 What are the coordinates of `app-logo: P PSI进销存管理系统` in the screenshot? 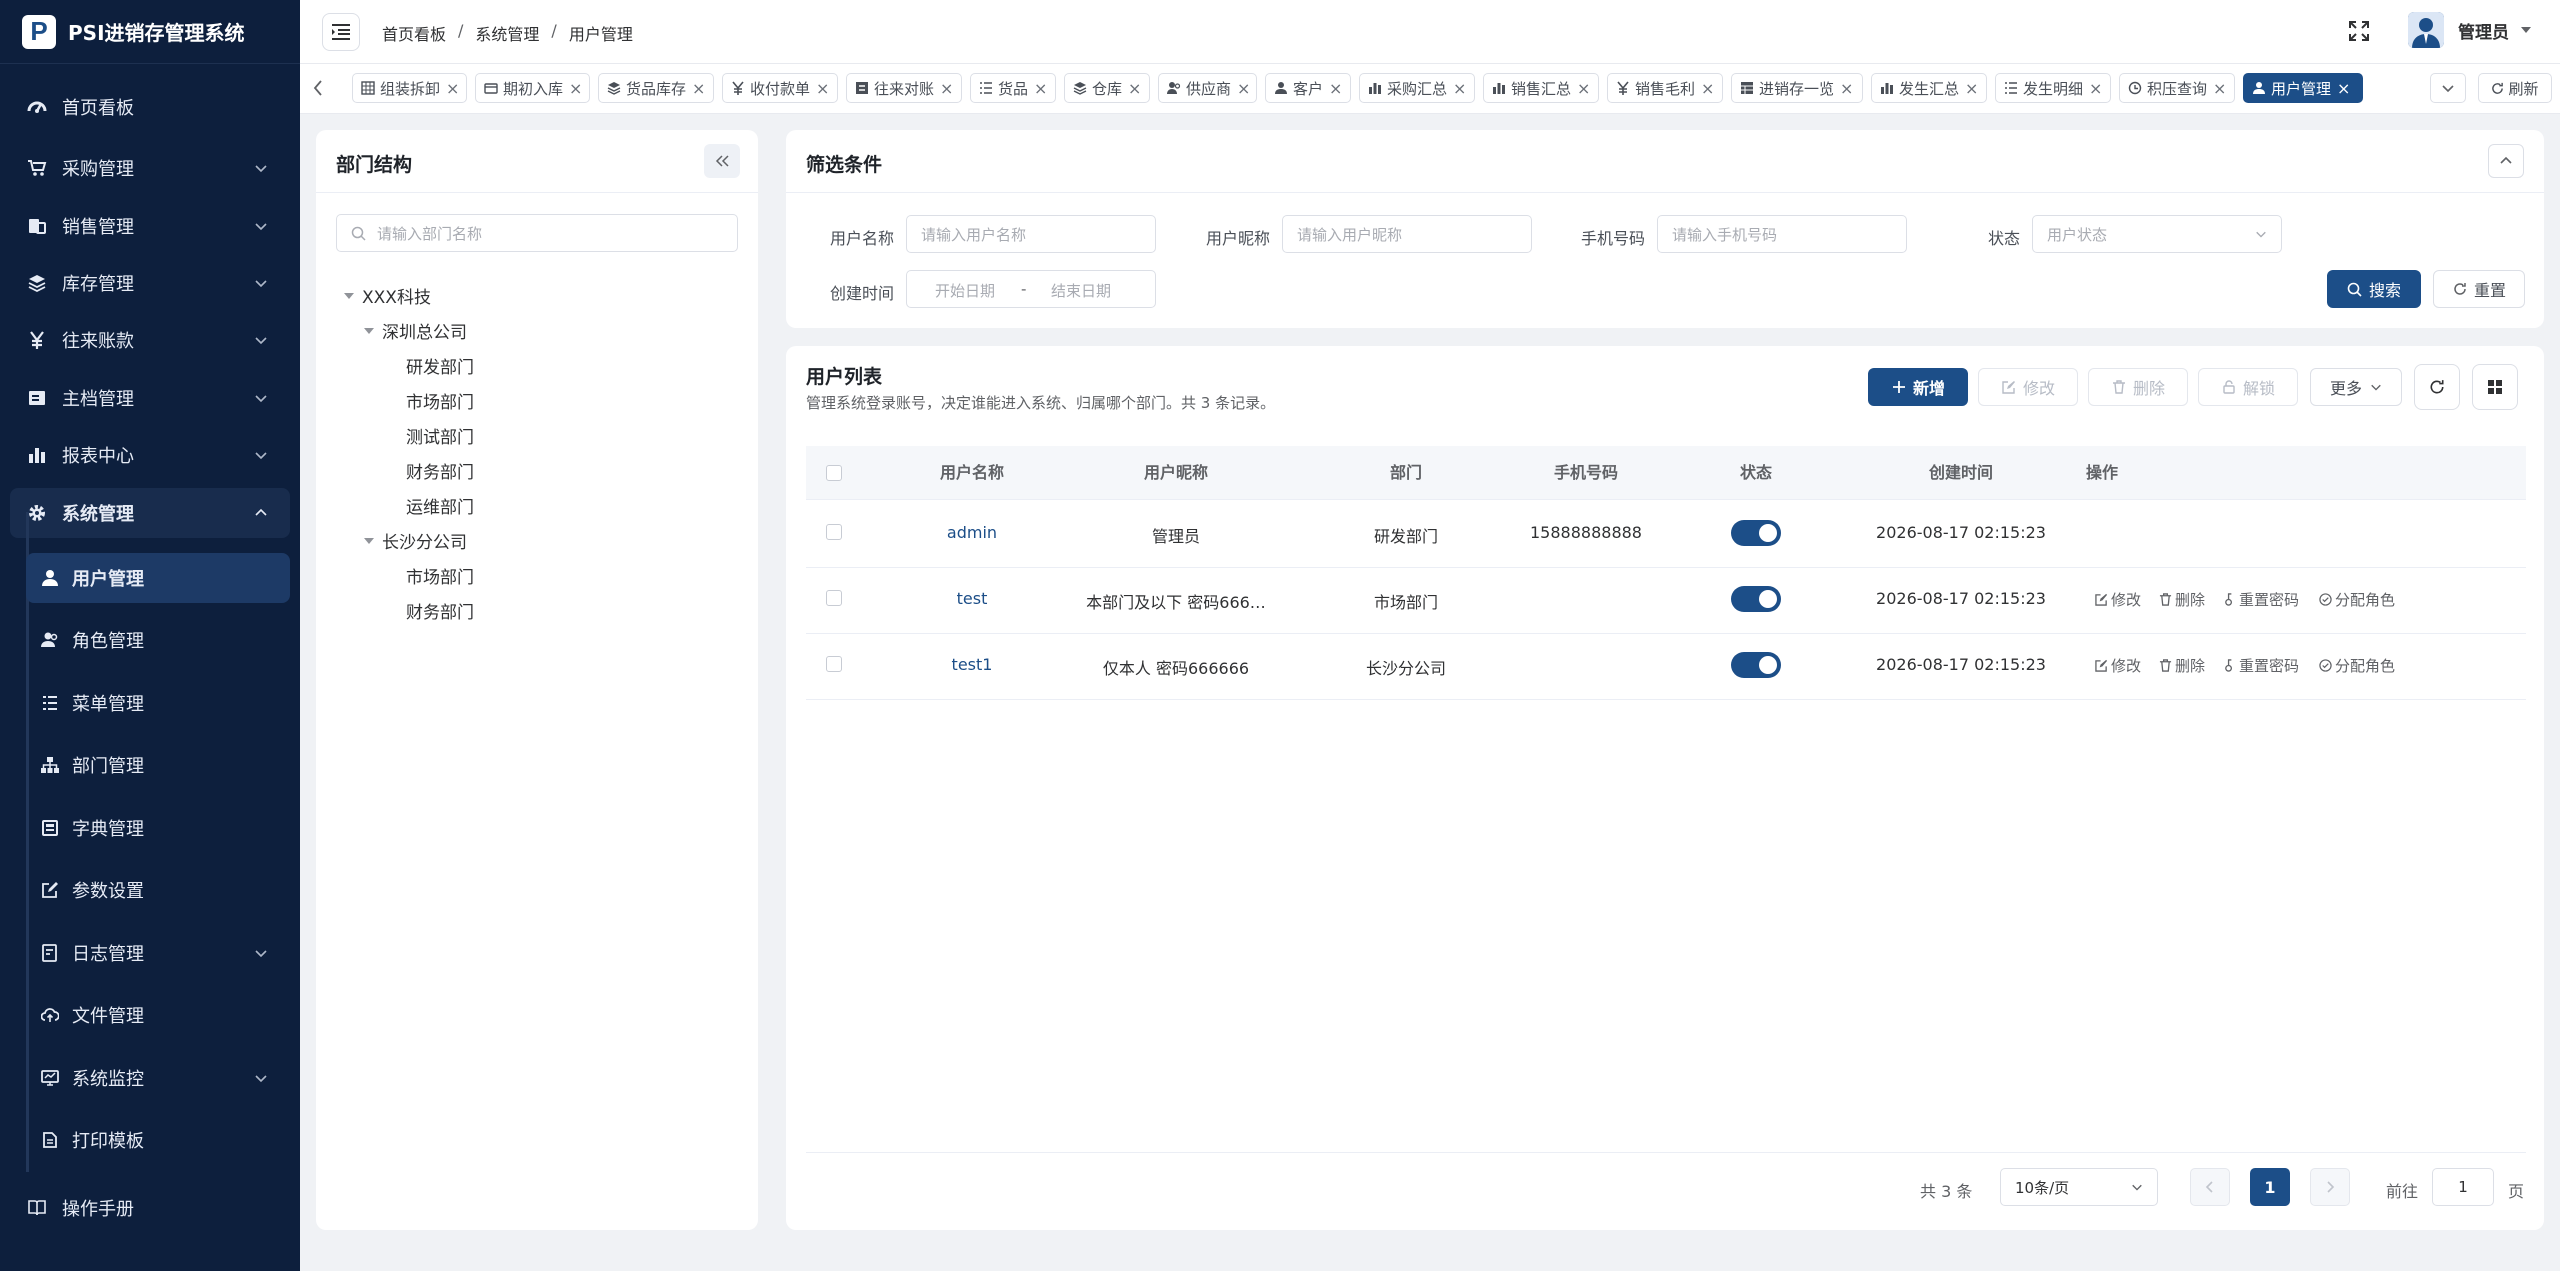 It's located at (150, 32).